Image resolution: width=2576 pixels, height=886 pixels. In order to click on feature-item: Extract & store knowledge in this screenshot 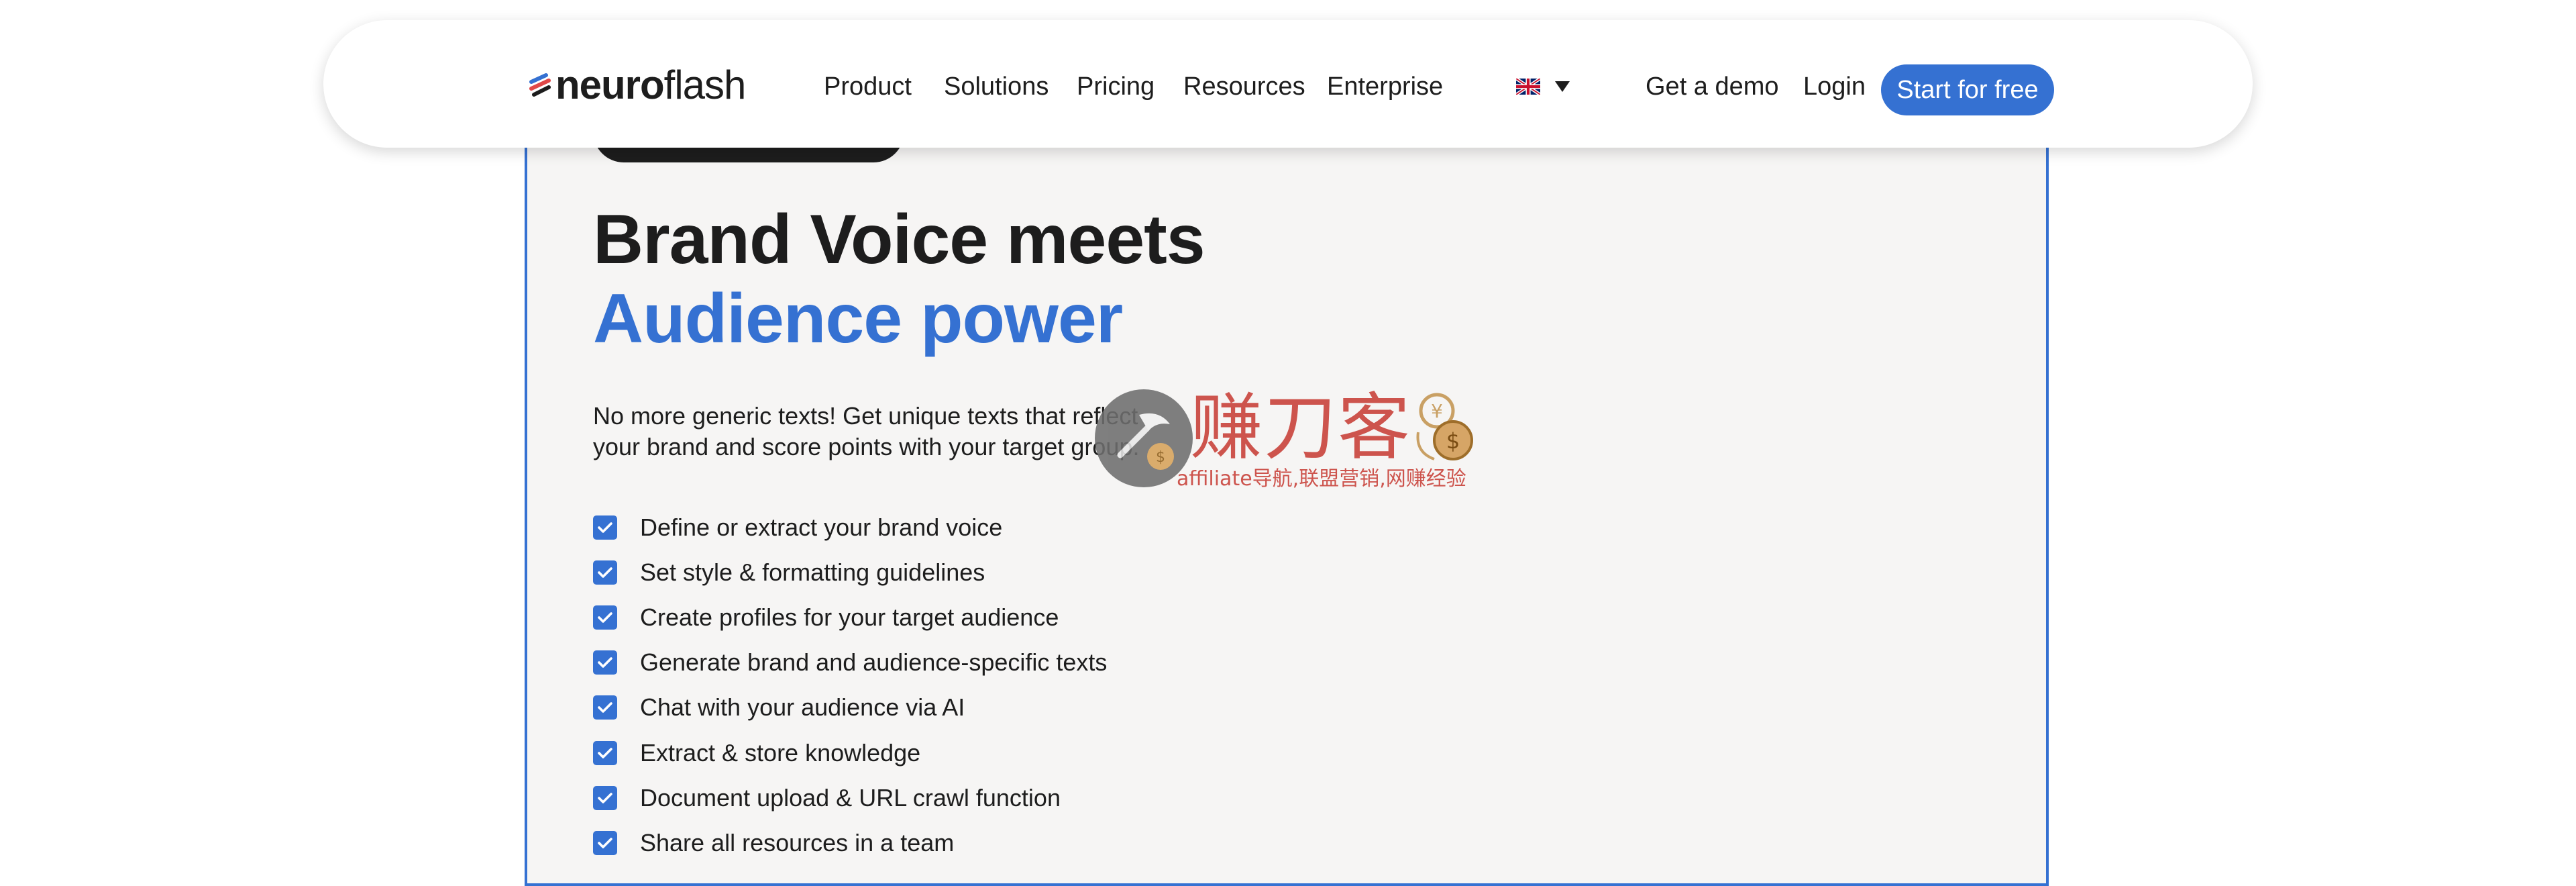, I will do `click(850, 753)`.